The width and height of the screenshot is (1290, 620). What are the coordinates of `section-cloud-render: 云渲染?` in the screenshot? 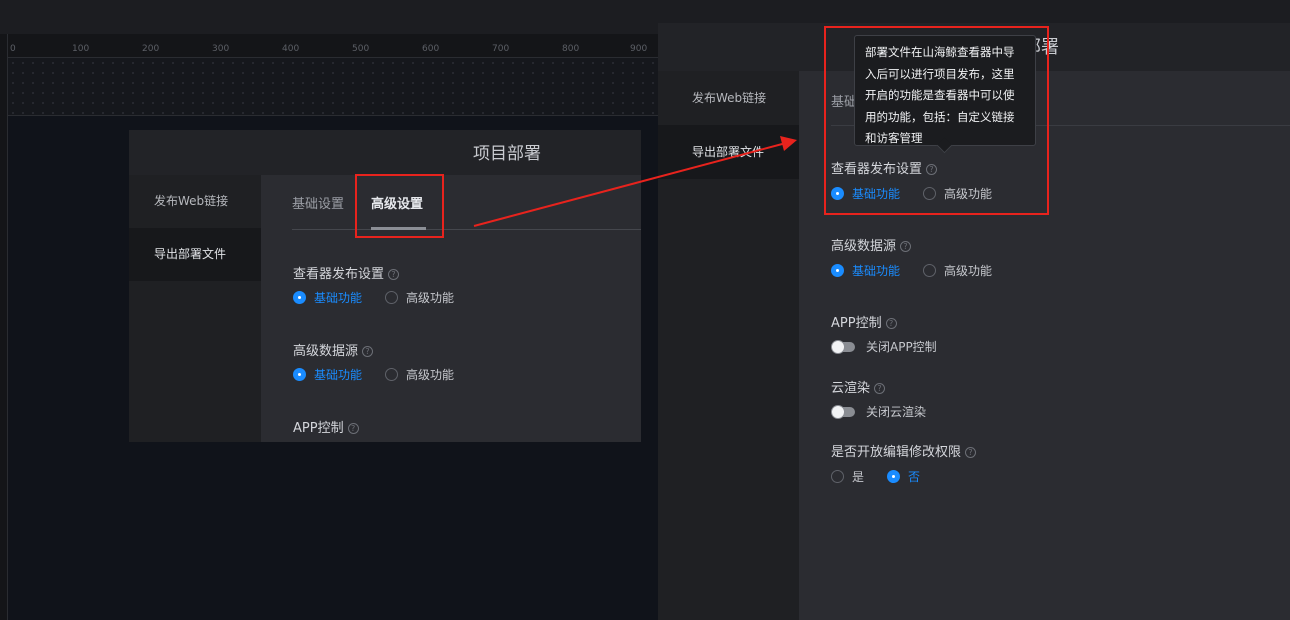 It's located at (858, 386).